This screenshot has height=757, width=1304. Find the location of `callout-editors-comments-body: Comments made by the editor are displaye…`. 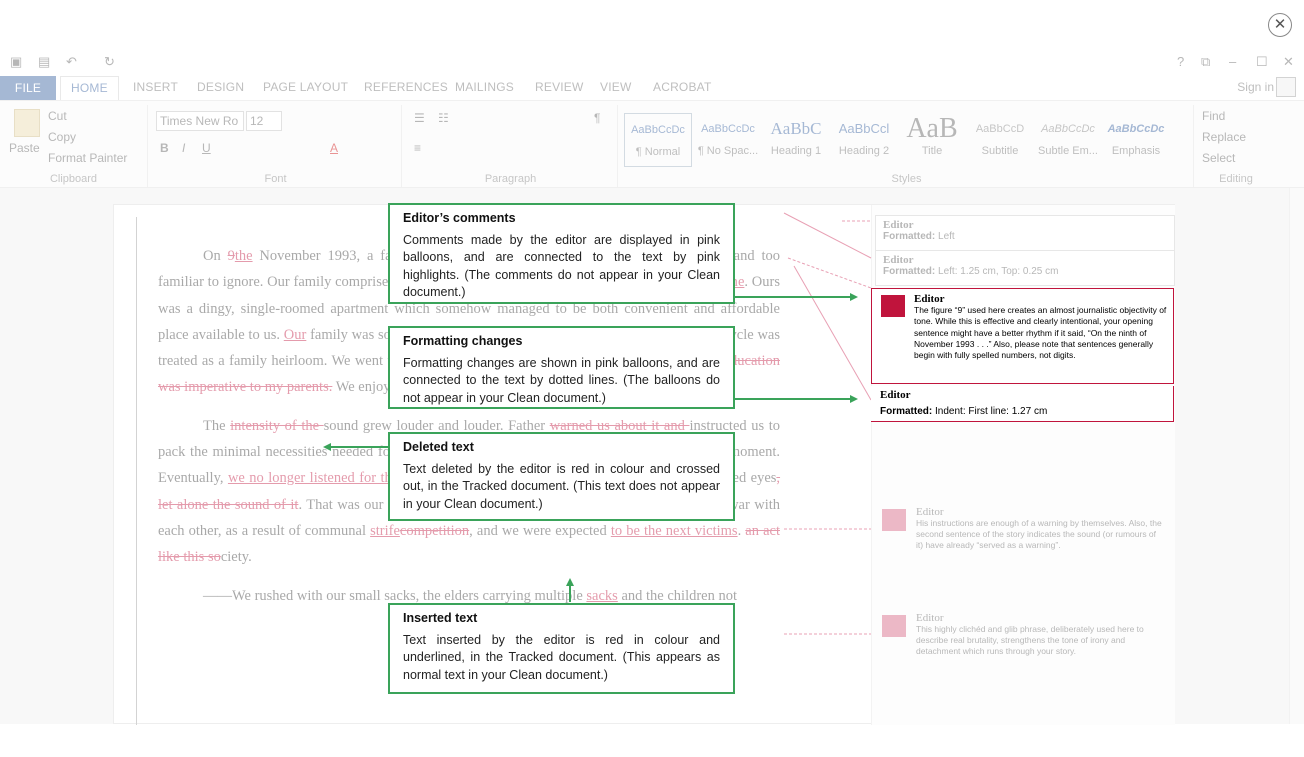

callout-editors-comments-body: Comments made by the editor are displaye… is located at coordinates (561, 266).